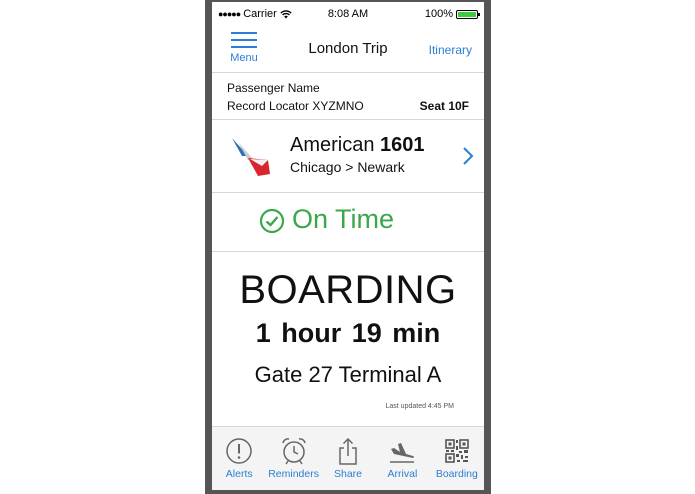 The height and width of the screenshot is (494, 695). I want to click on battery-percent: 100%, so click(438, 14).